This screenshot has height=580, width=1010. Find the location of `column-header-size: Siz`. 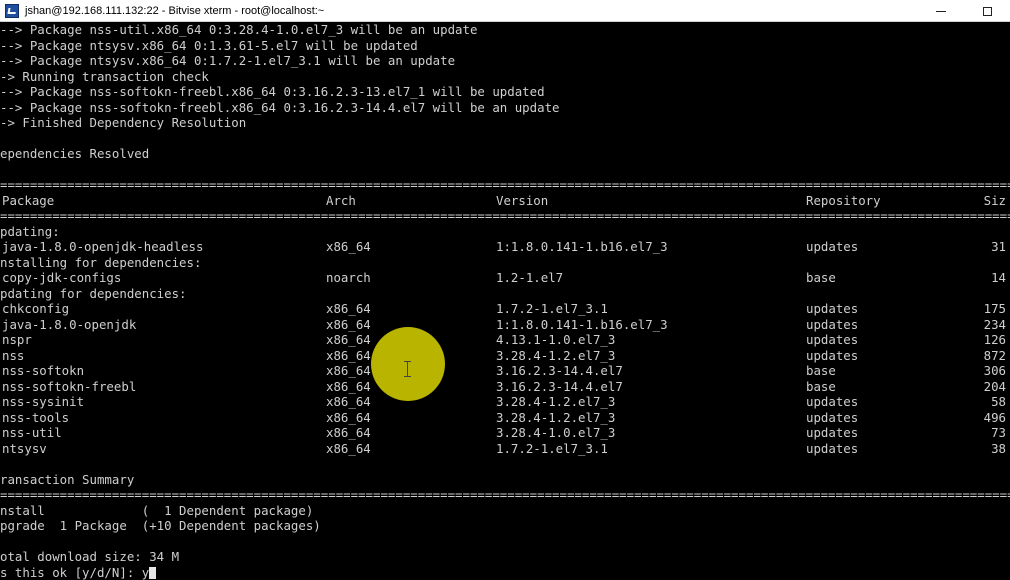

column-header-size: Siz is located at coordinates (994, 200).